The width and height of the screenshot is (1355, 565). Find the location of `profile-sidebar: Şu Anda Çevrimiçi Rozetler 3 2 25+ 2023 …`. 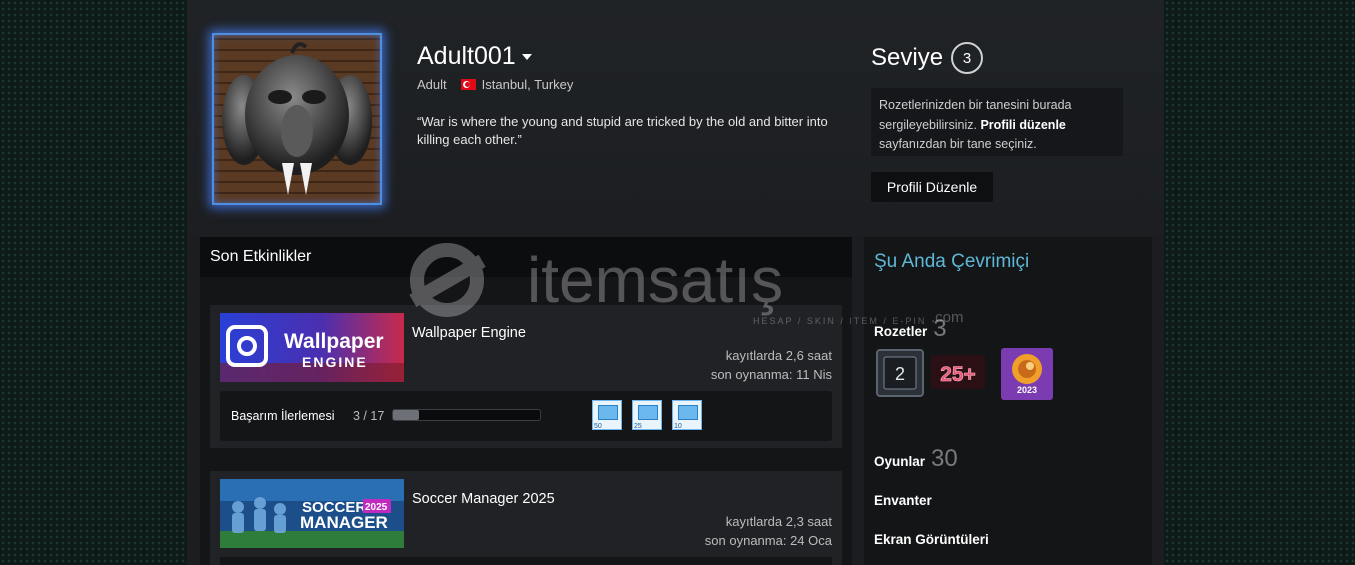

profile-sidebar: Şu Anda Çevrimiçi Rozetler 3 2 25+ 2023 … is located at coordinates (1008, 401).